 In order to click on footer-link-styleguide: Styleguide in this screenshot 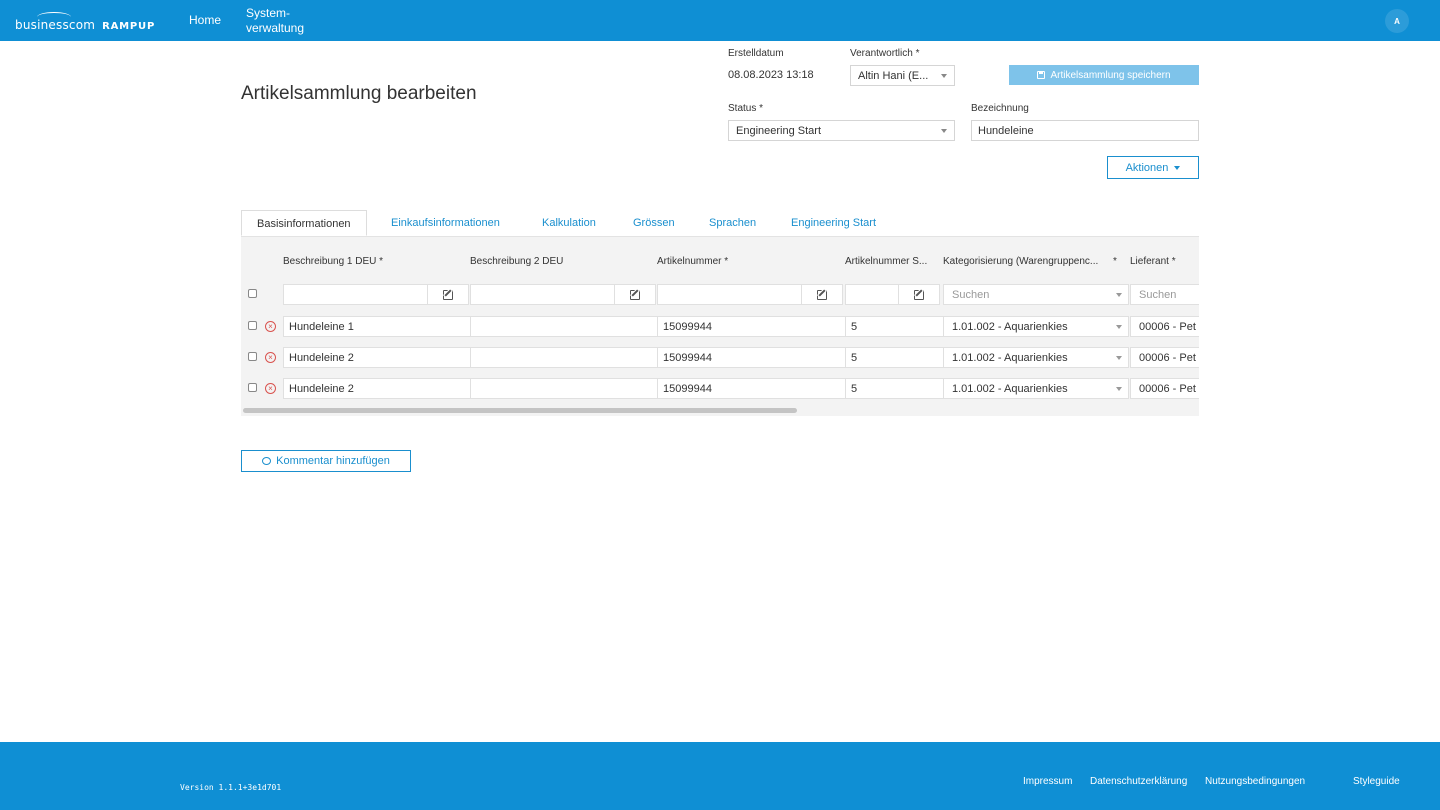, I will do `click(1376, 781)`.